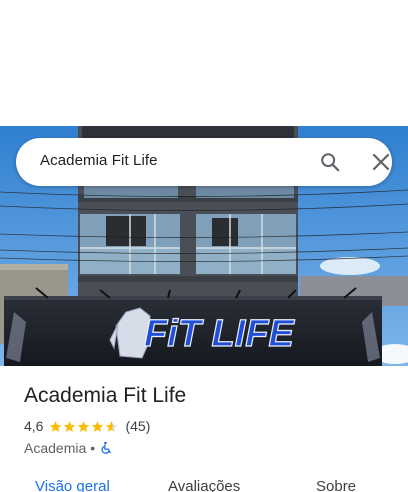 This screenshot has height=492, width=408. Describe the element at coordinates (204, 162) in the screenshot. I see `search-bar: Academia Fit Life` at that location.